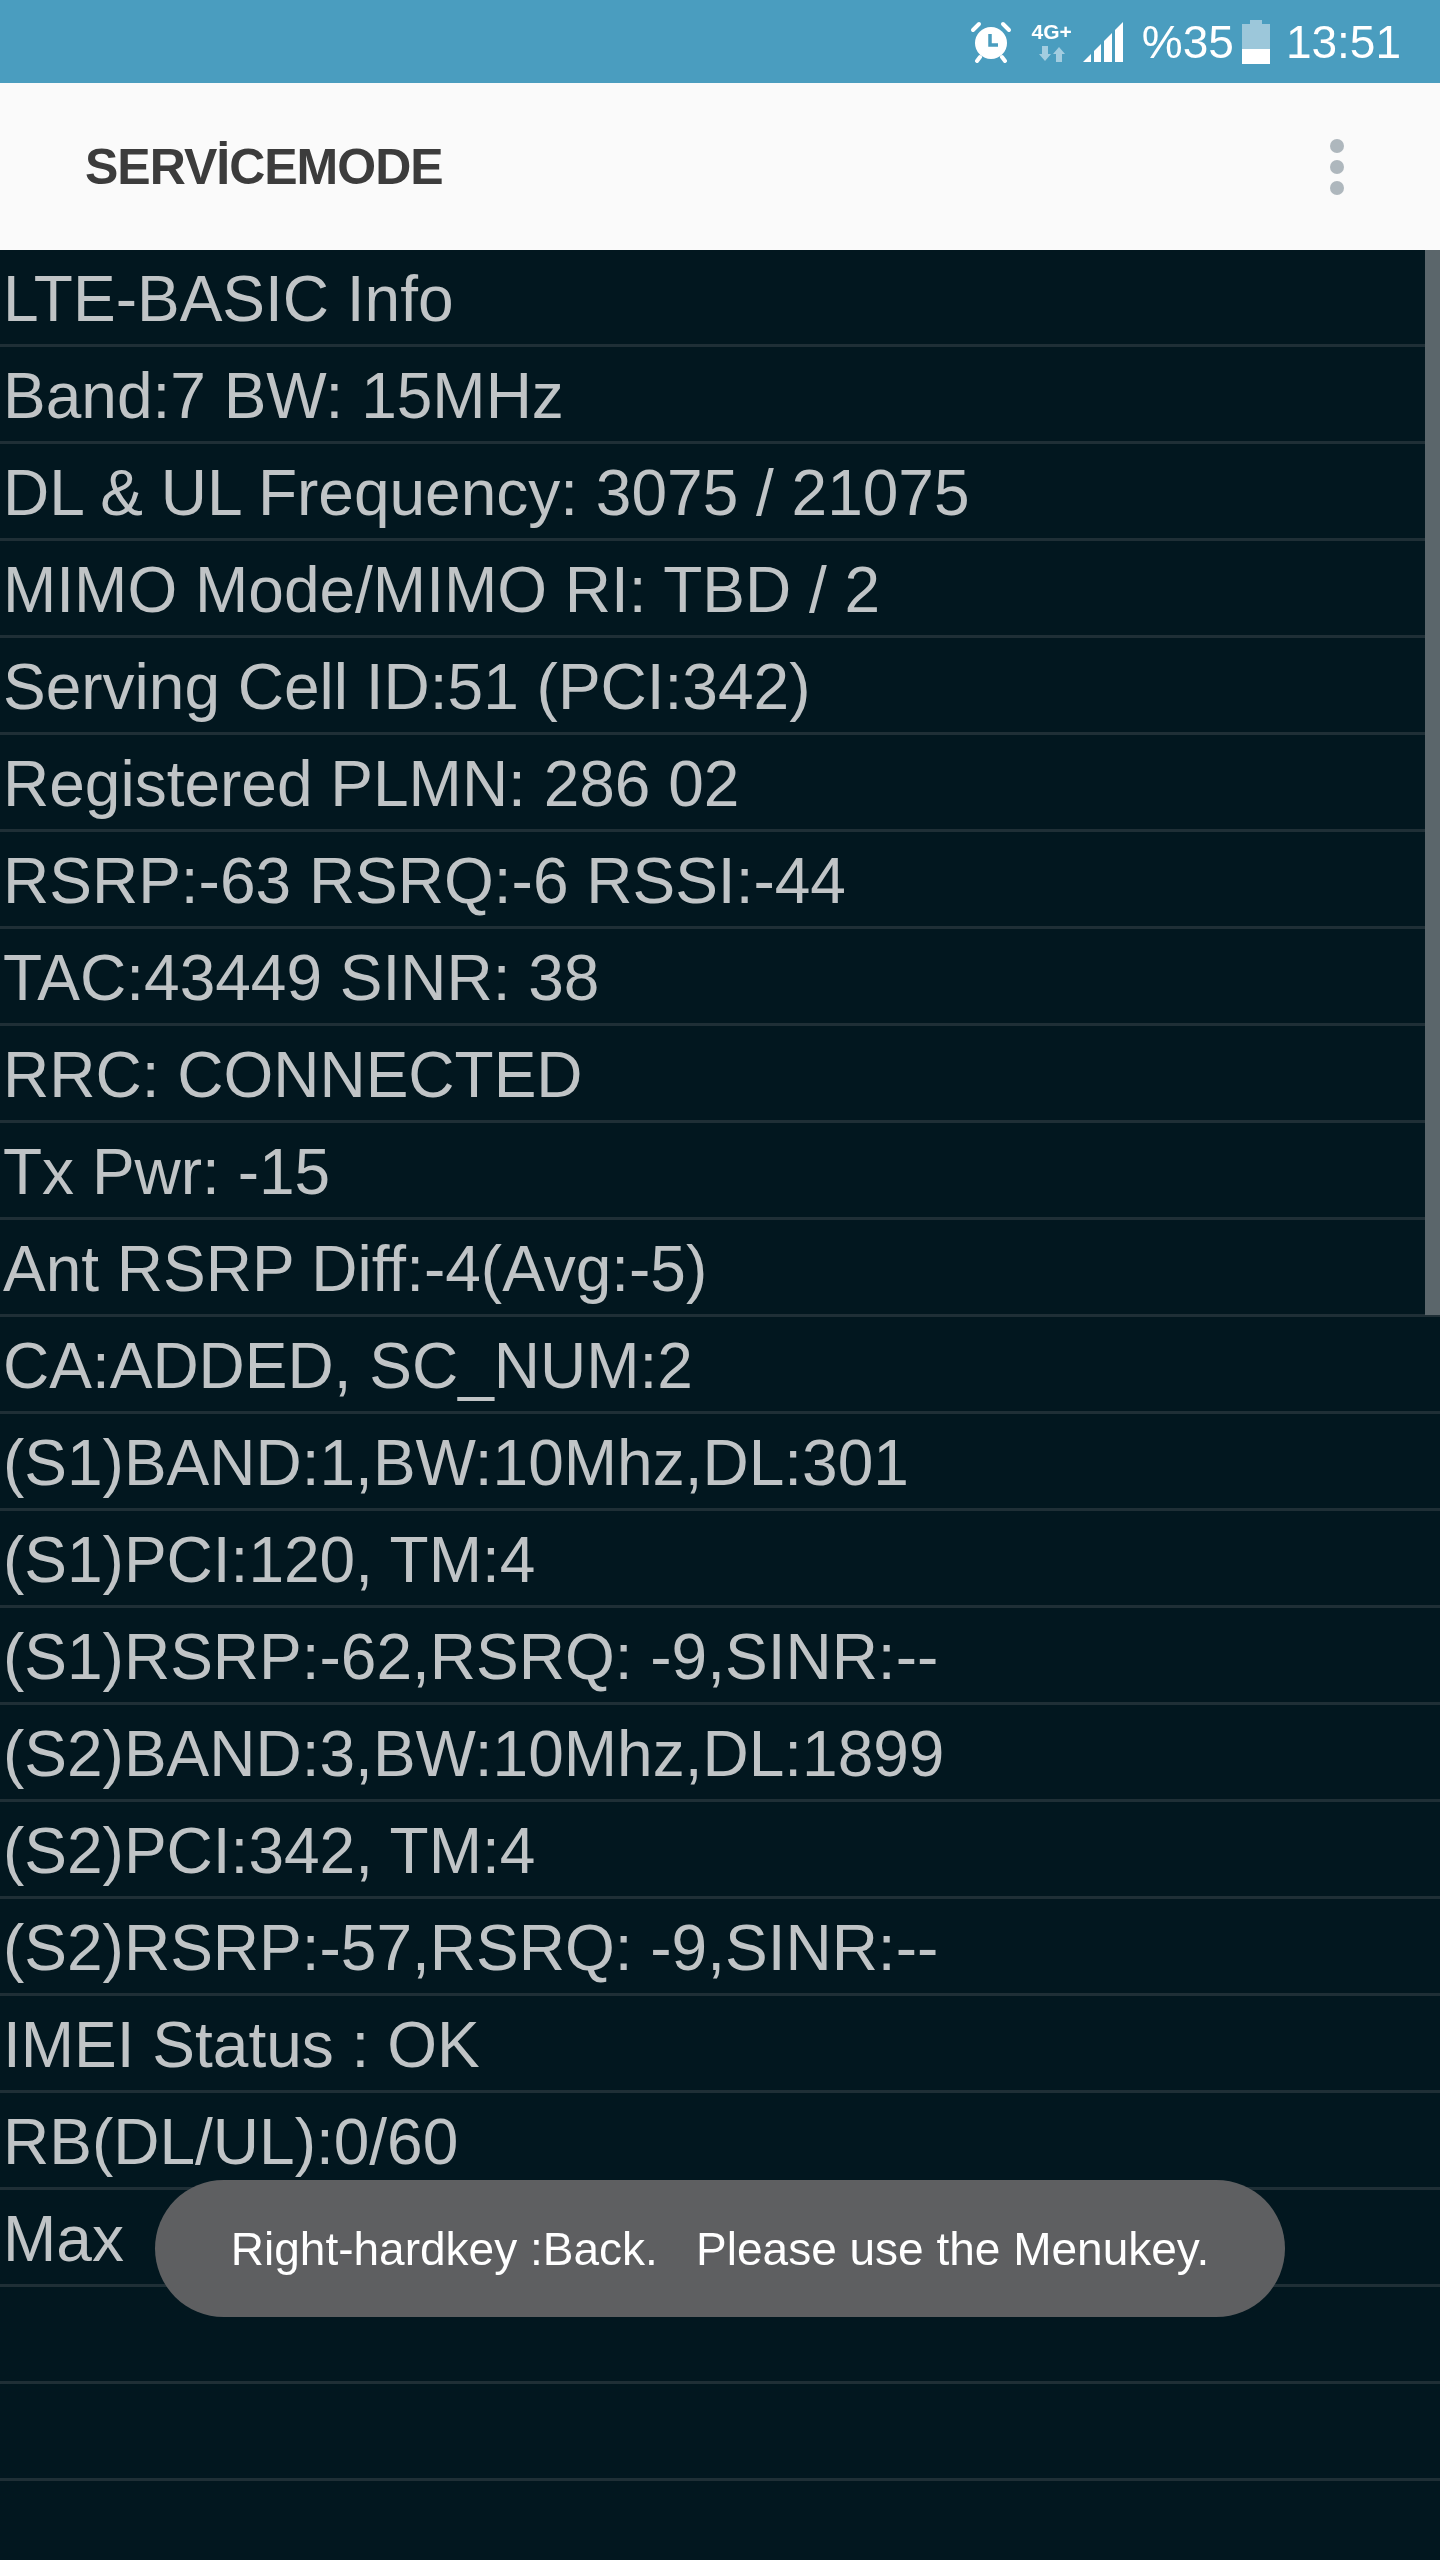  Describe the element at coordinates (486, 493) in the screenshot. I see `info-text: DL & UL Frequency: 3075 / 21075` at that location.